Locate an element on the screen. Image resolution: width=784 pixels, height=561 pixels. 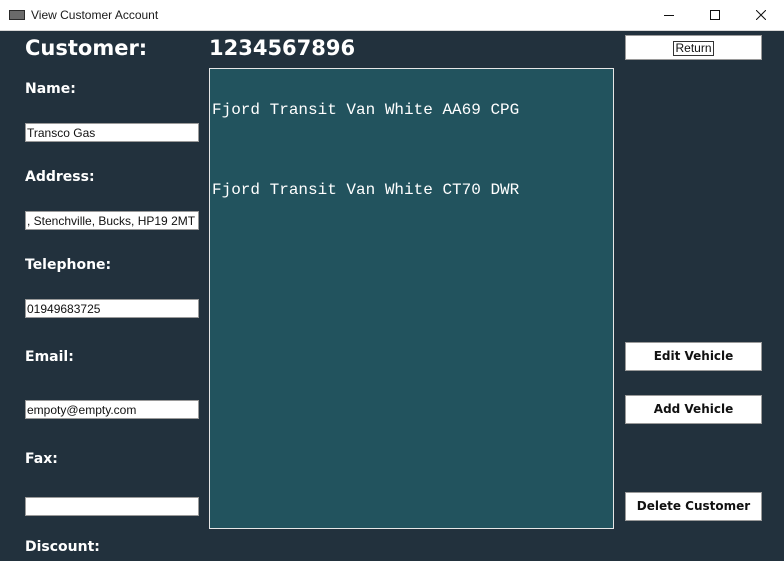
maximize-button is located at coordinates (715, 15).